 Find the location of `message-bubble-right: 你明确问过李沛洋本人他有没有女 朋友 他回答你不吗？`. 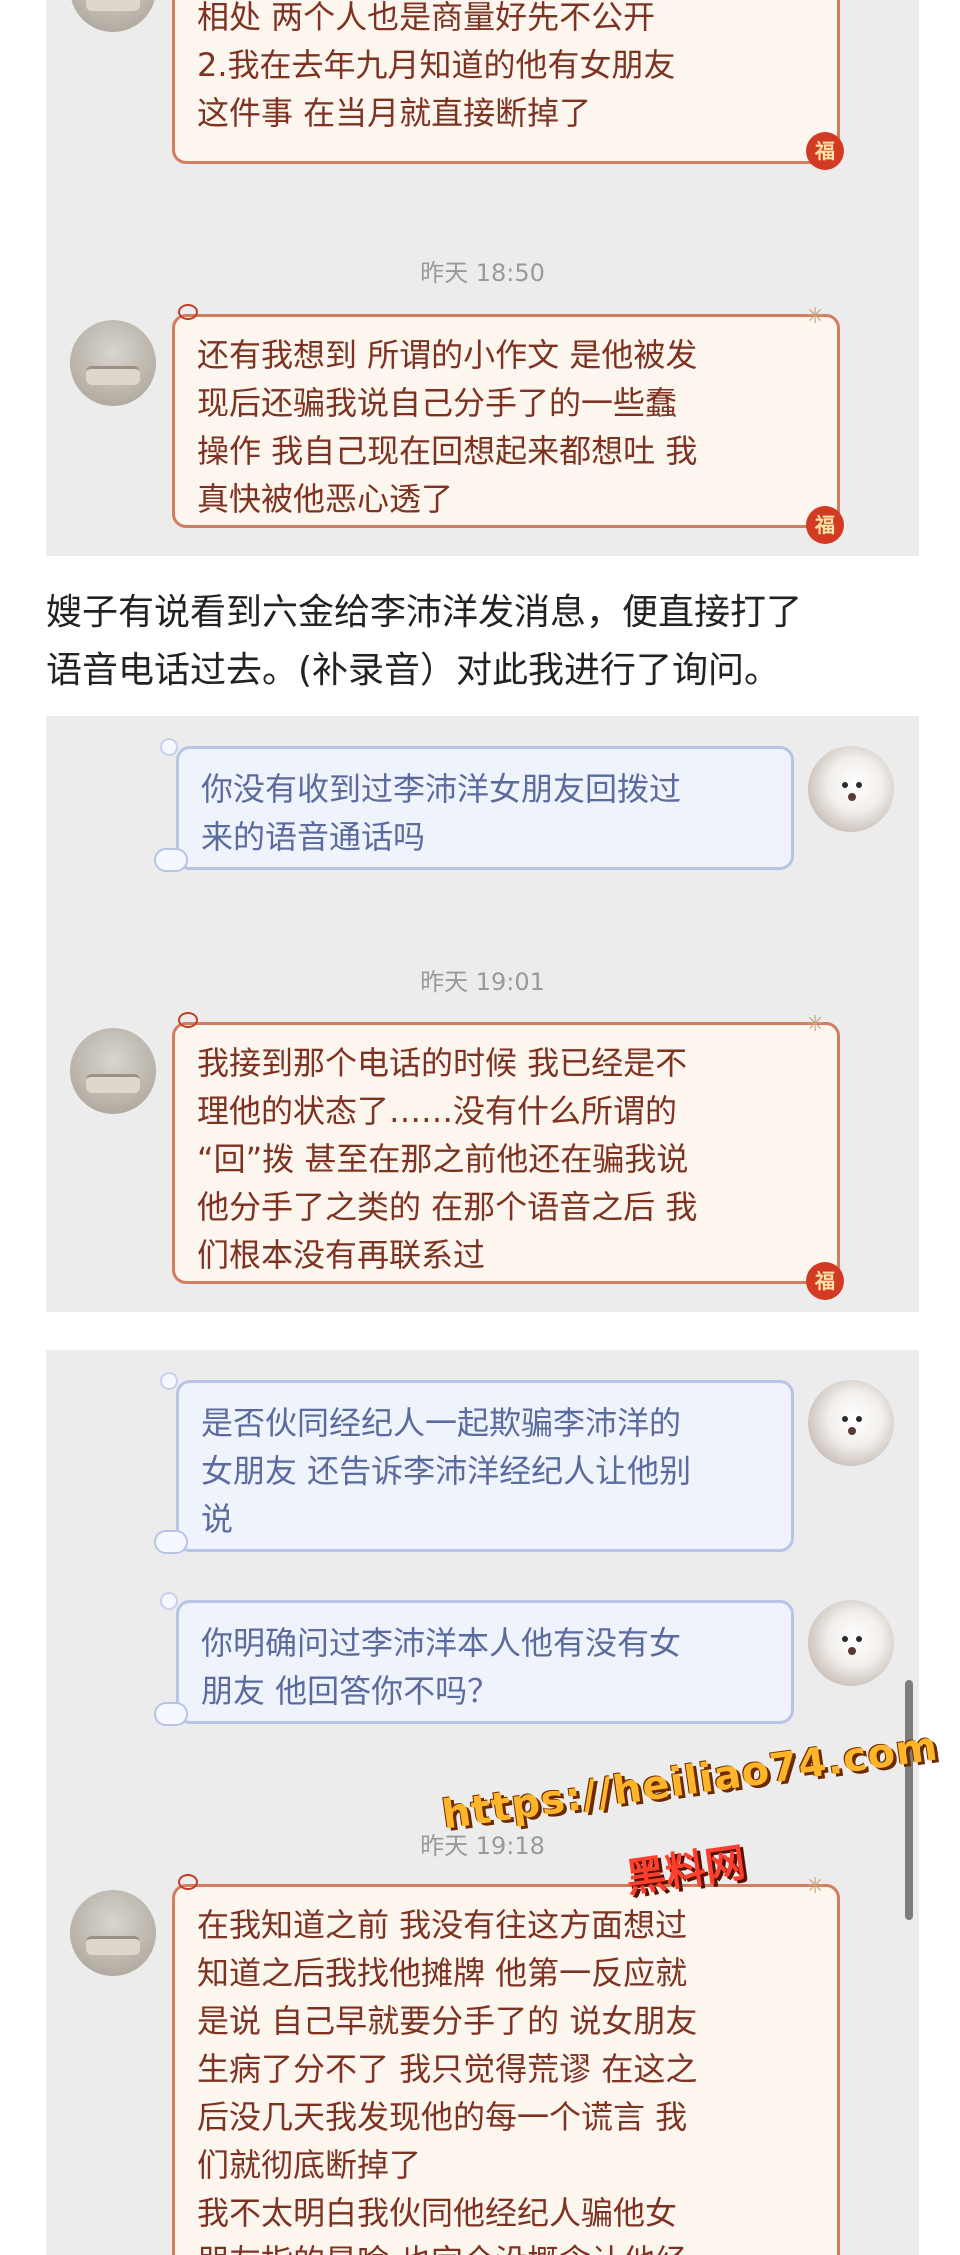

message-bubble-right: 你明确问过李沛洋本人他有没有女 朋友 他回答你不吗？ is located at coordinates (485, 1662).